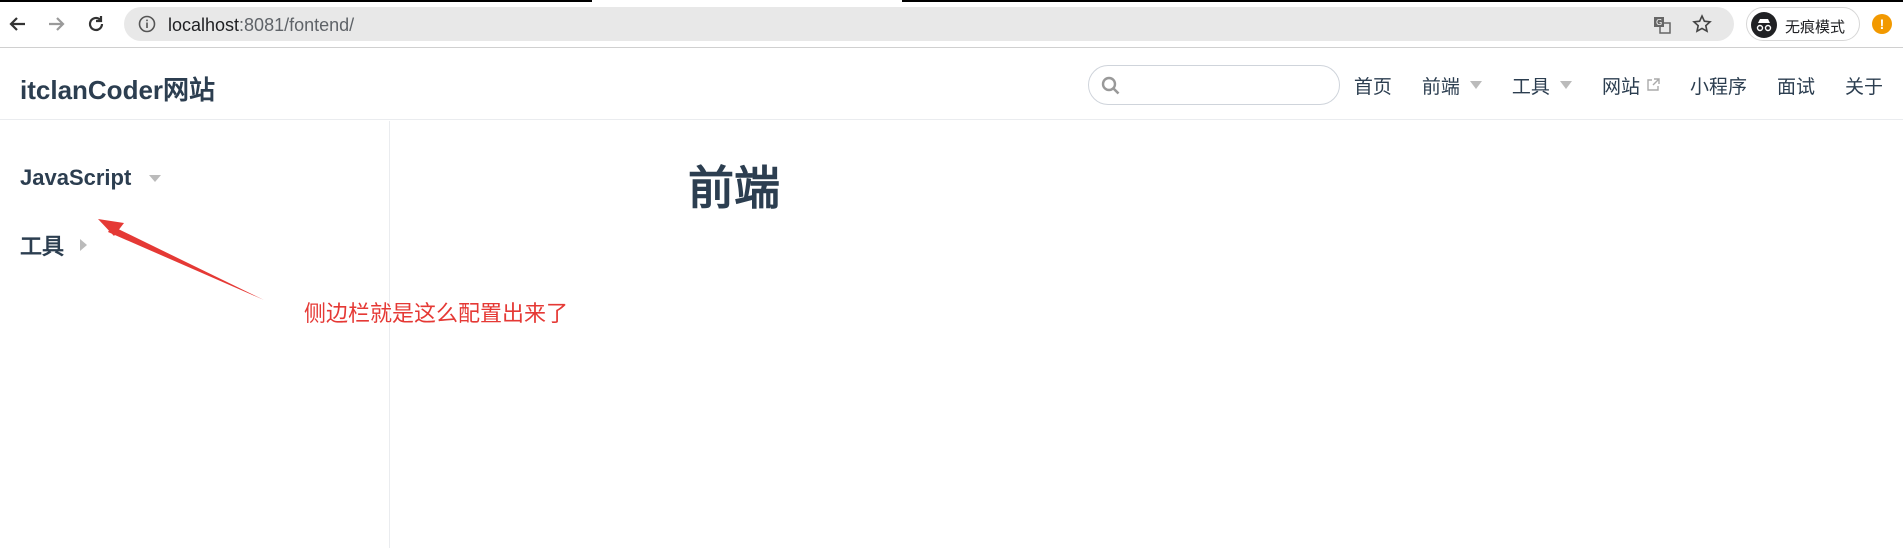 The width and height of the screenshot is (1903, 548). What do you see at coordinates (147, 24) in the screenshot?
I see `info-icon` at bounding box center [147, 24].